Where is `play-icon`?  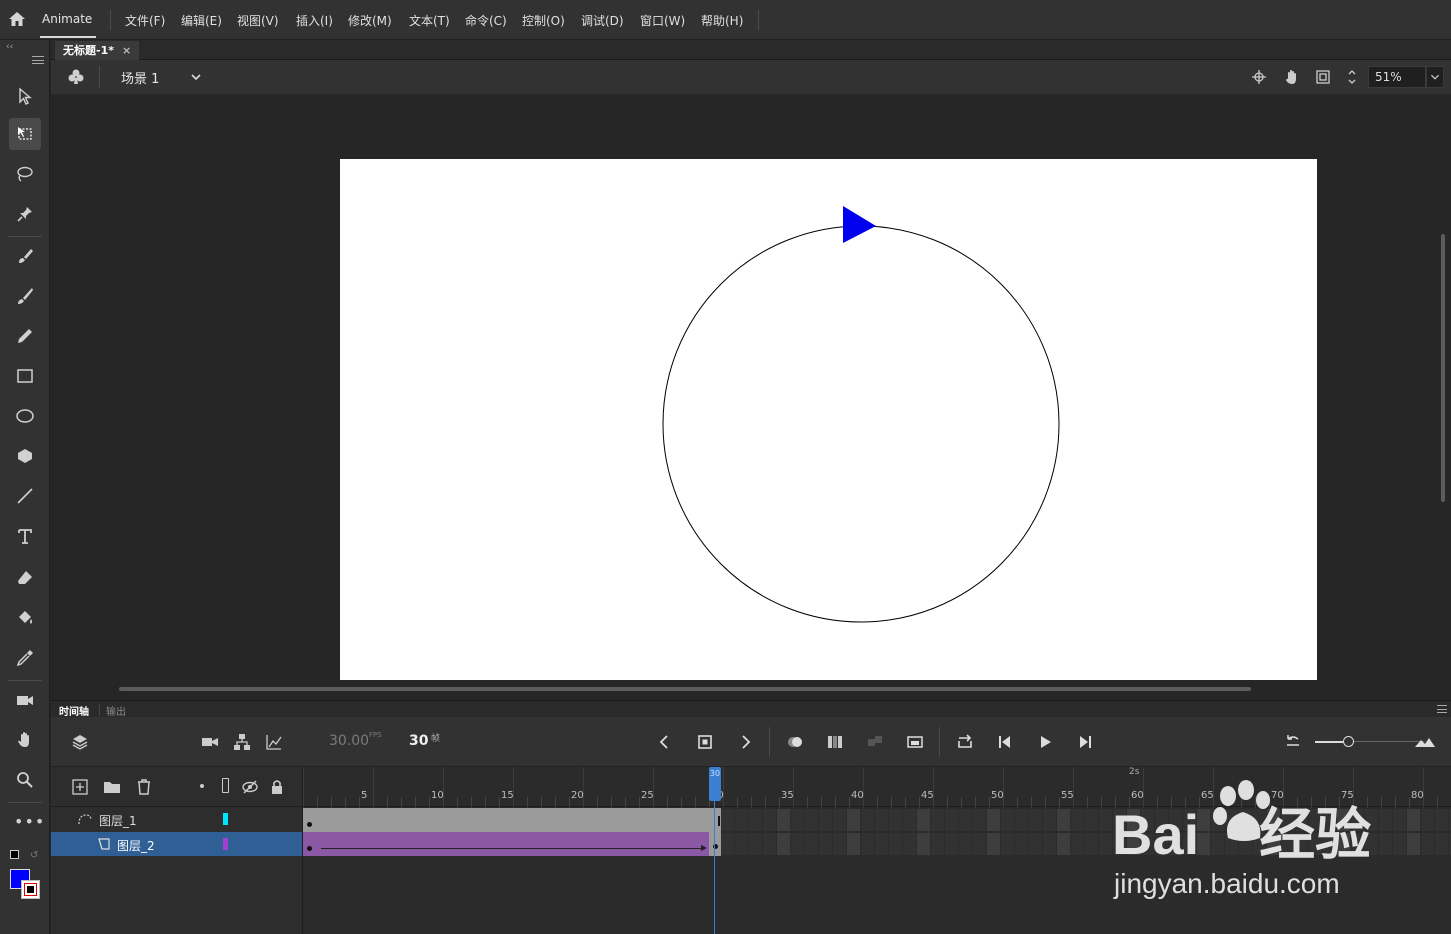
play-icon is located at coordinates (1045, 742).